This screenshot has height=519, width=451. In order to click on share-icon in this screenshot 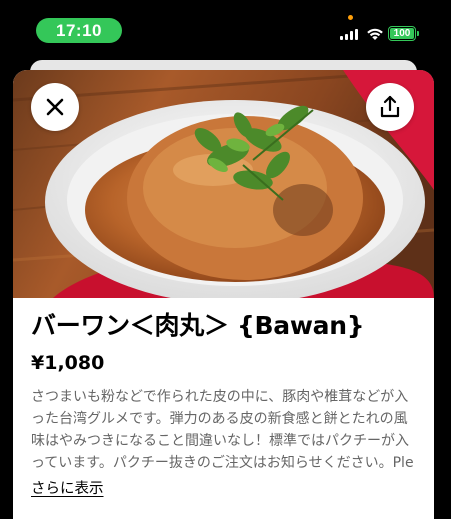, I will do `click(390, 106)`.